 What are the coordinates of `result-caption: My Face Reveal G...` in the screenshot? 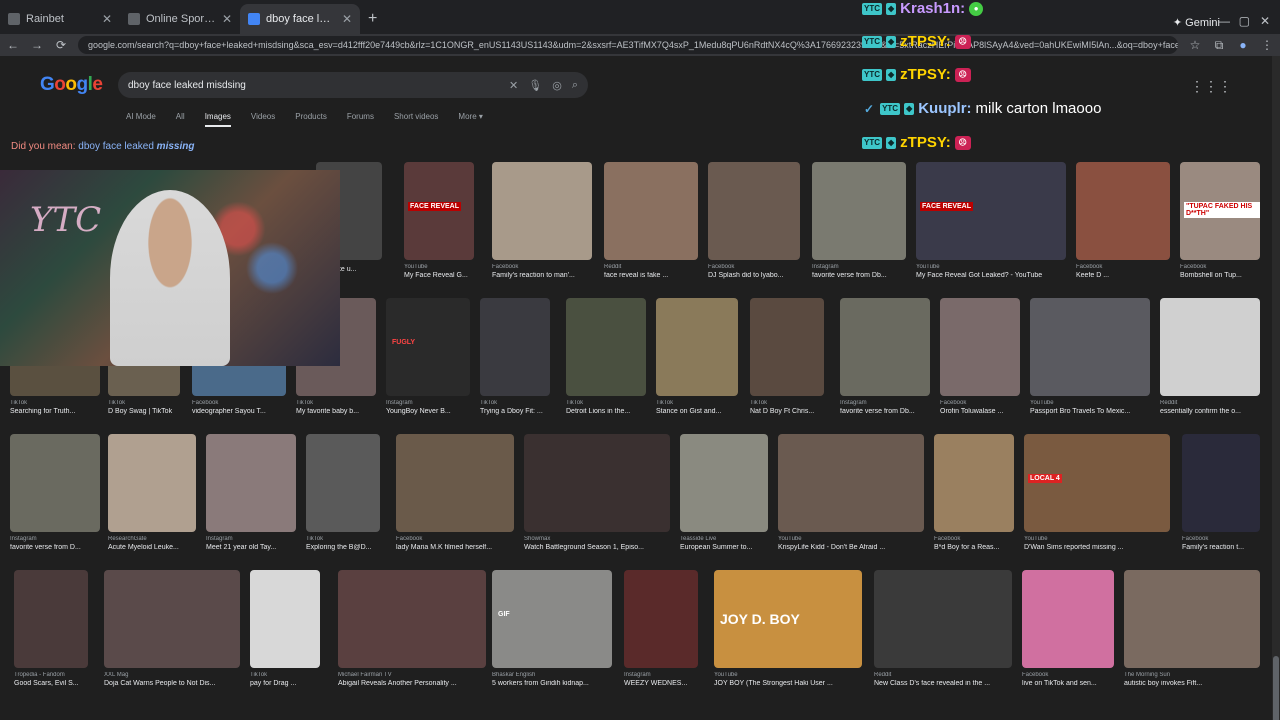 It's located at (439, 275).